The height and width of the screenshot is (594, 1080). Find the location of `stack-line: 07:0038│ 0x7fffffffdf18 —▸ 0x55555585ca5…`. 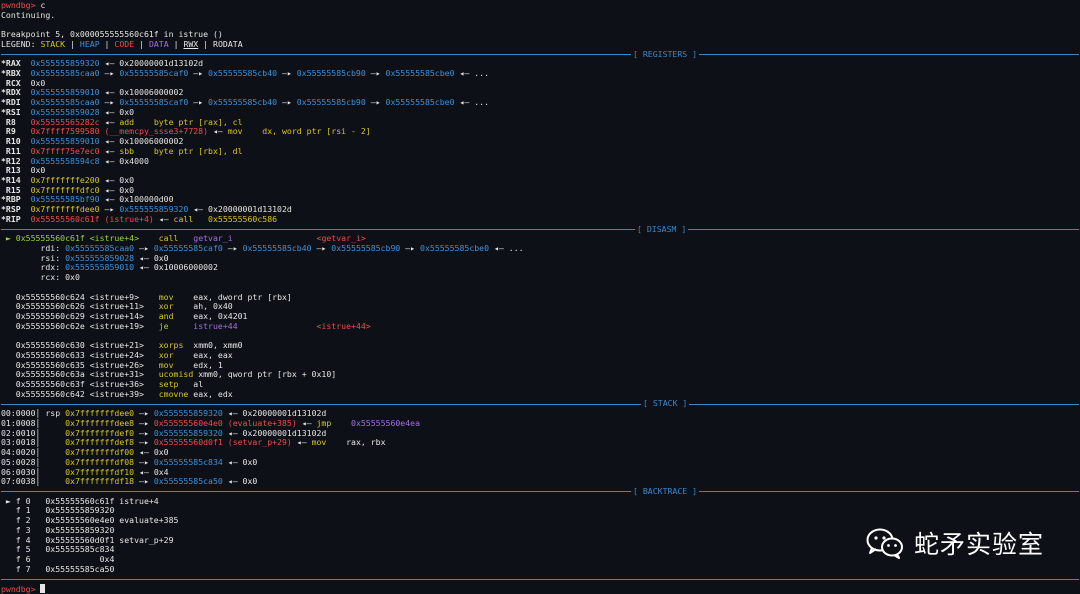

stack-line: 07:0038│ 0x7fffffffdf18 —▸ 0x55555585ca5… is located at coordinates (540, 482).